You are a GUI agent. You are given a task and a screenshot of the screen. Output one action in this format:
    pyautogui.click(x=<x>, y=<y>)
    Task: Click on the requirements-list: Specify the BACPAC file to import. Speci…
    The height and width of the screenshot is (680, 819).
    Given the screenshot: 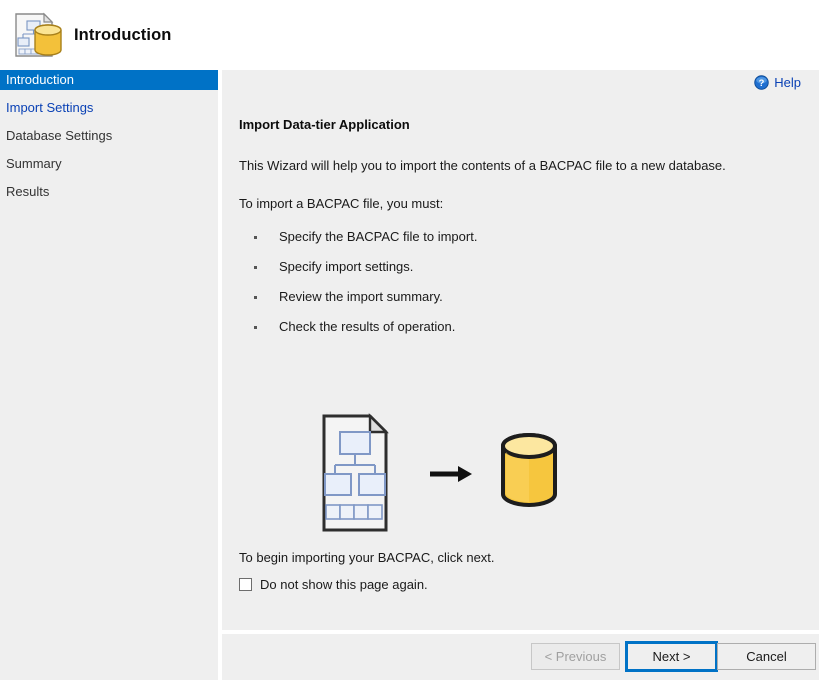 What is the action you would take?
    pyautogui.click(x=362, y=282)
    